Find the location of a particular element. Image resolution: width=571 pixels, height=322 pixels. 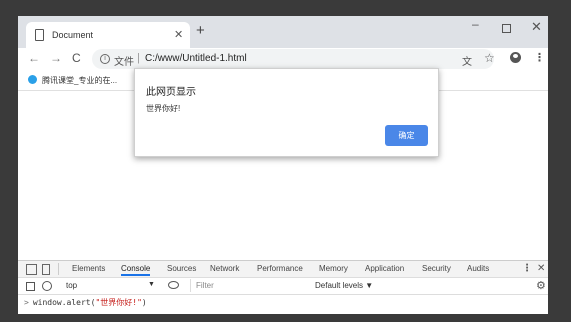

inspect-element-icon is located at coordinates (31, 269).